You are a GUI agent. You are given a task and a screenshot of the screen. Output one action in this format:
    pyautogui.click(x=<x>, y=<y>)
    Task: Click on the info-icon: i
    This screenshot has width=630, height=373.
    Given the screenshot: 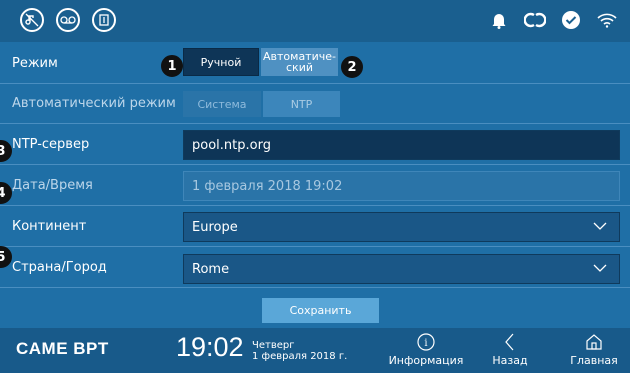 What is the action you would take?
    pyautogui.click(x=426, y=342)
    